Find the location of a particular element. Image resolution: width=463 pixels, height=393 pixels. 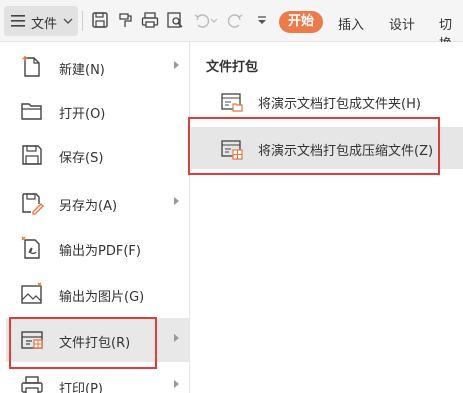

menu-item-label: 输出为PDF(F) is located at coordinates (100, 251).